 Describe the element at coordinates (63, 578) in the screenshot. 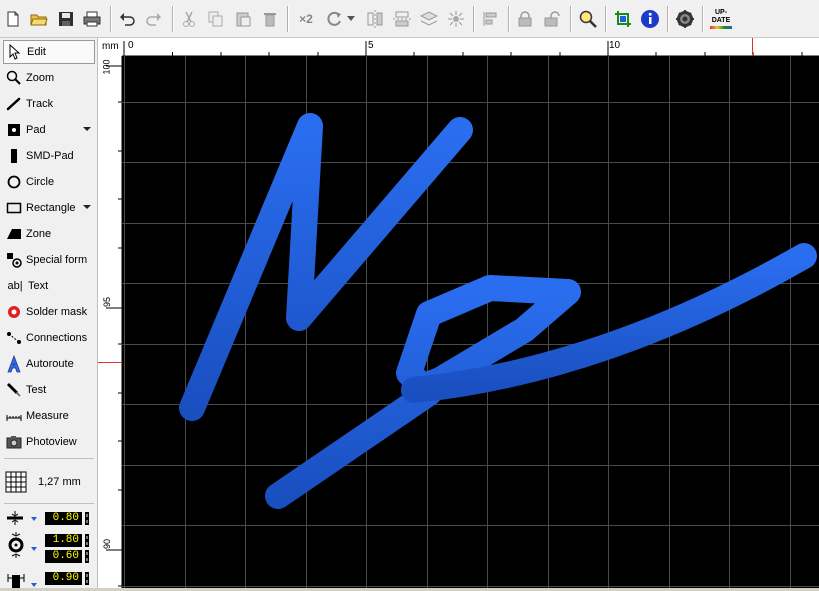

I see `smd-size-field: 0.90` at that location.